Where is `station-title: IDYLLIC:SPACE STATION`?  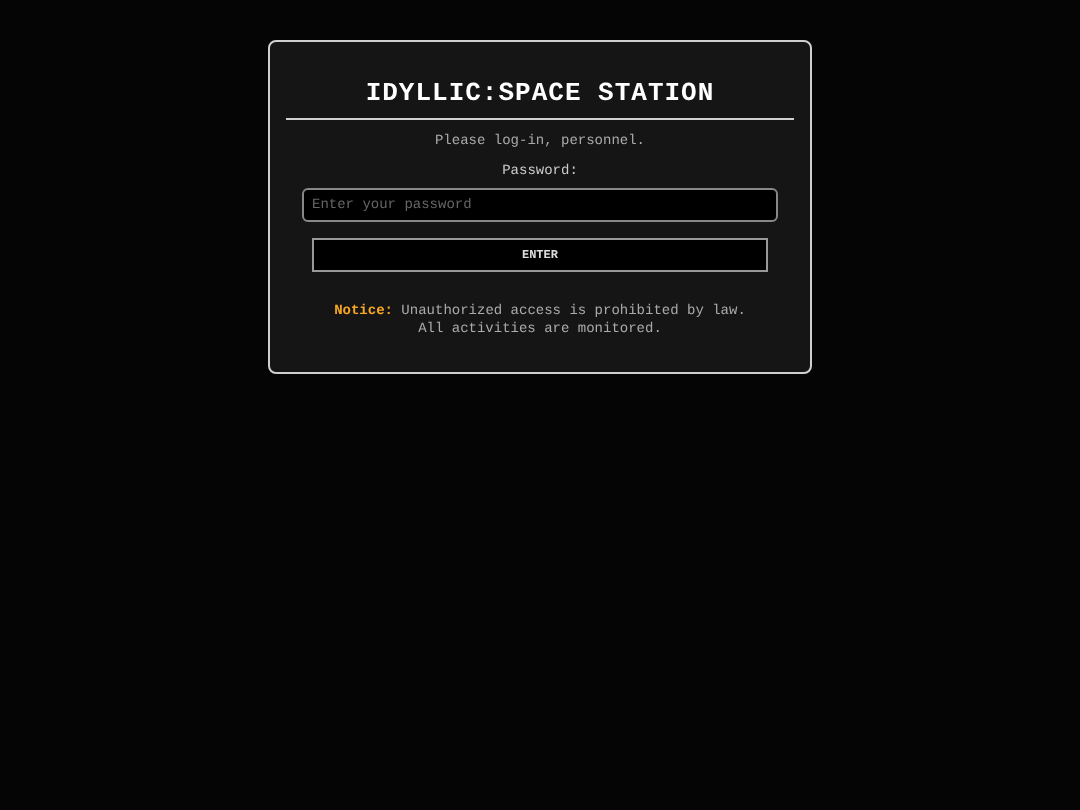
station-title: IDYLLIC:SPACE STATION is located at coordinates (540, 94).